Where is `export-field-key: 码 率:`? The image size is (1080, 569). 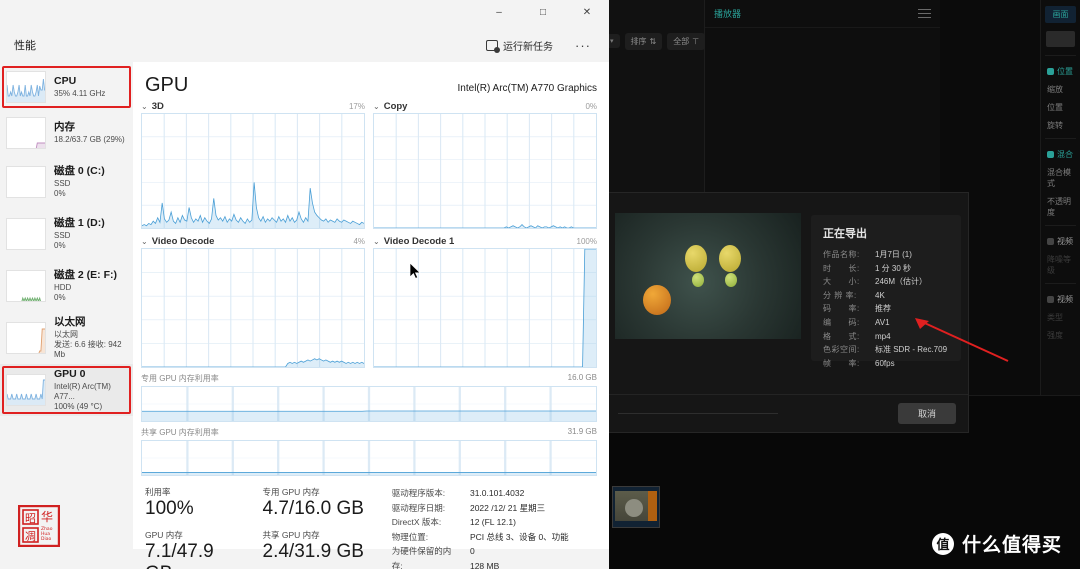 export-field-key: 码 率: is located at coordinates (841, 309).